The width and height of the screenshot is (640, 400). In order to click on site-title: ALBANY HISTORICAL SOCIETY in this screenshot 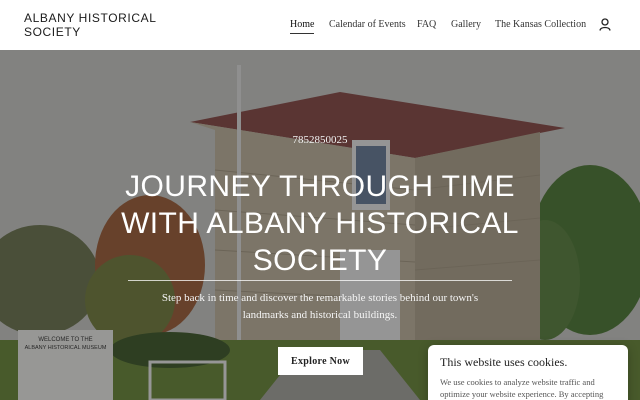, I will do `click(109, 25)`.